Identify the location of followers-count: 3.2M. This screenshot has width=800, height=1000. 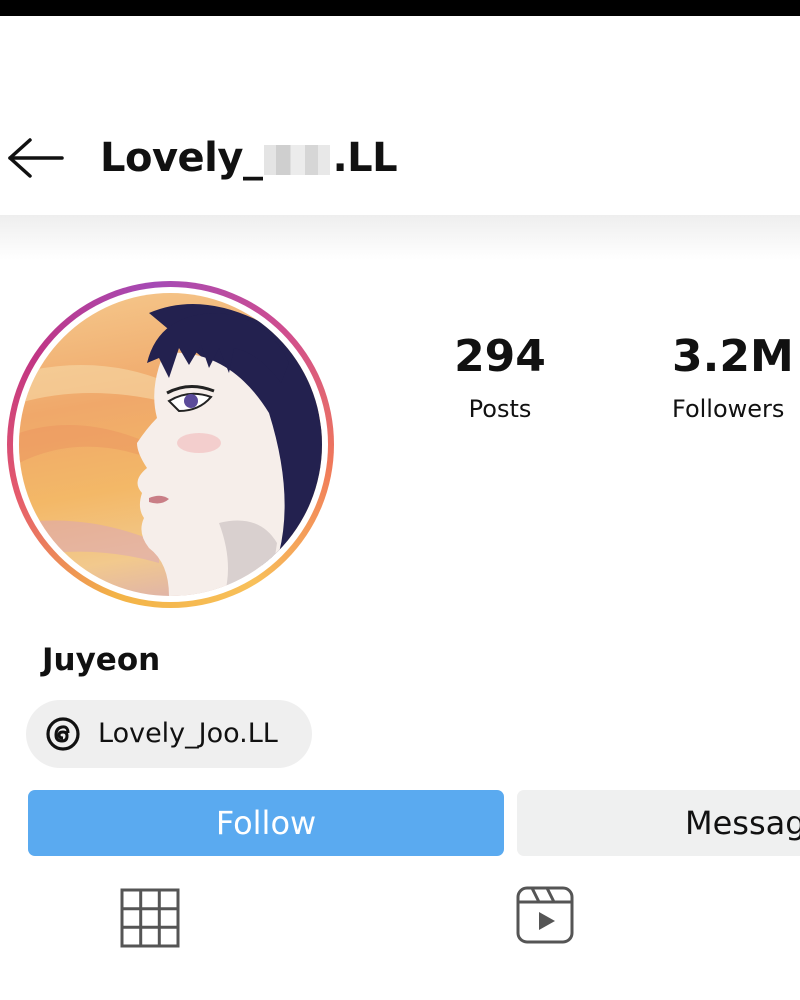
(733, 356).